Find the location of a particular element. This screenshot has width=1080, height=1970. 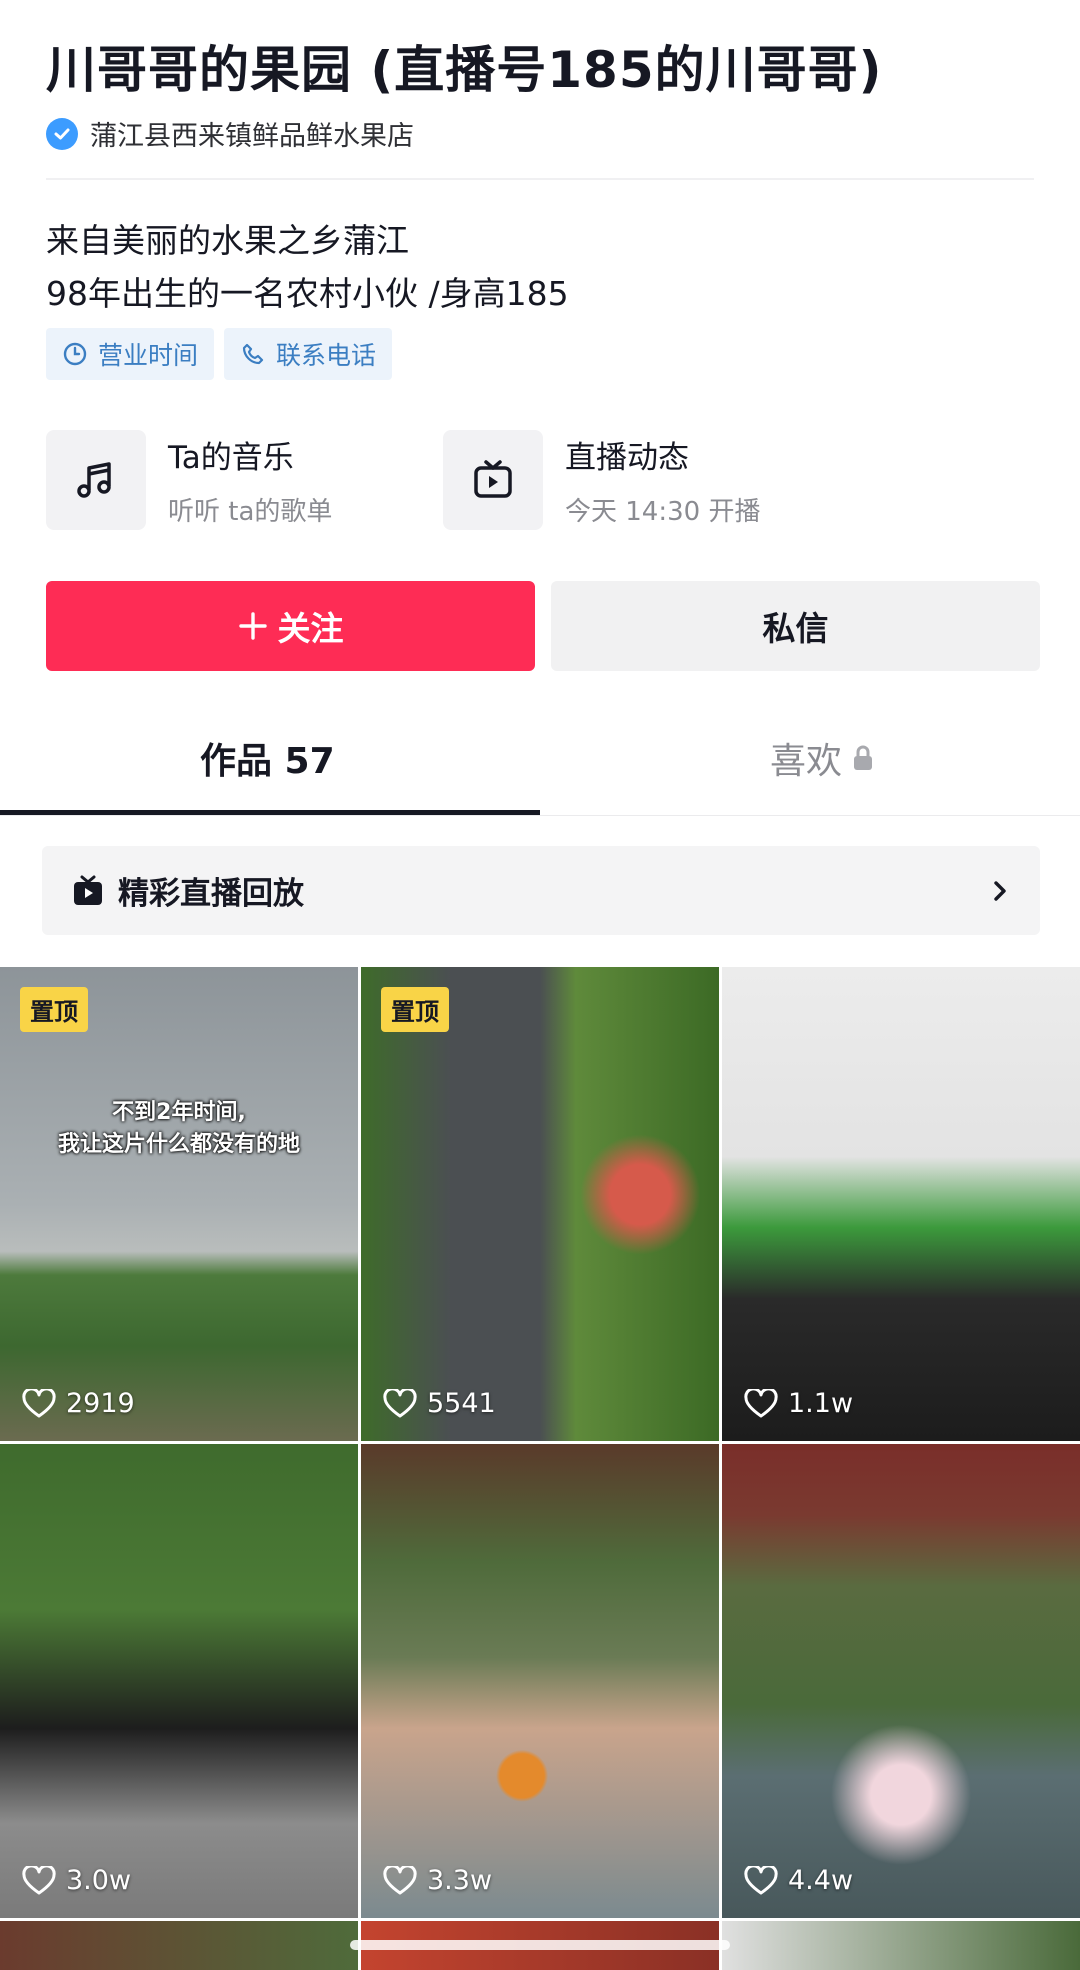

video-likes: 4.4w is located at coordinates (798, 1880).